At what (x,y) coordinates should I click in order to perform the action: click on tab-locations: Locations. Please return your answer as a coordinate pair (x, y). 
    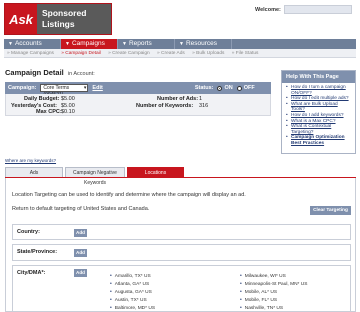
    Looking at the image, I should click on (155, 172).